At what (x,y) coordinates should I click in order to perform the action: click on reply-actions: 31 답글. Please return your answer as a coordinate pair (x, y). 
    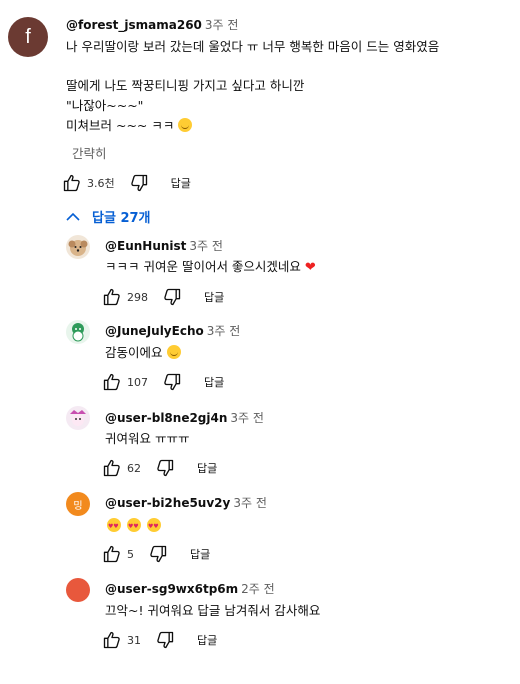
    Looking at the image, I should click on (159, 640).